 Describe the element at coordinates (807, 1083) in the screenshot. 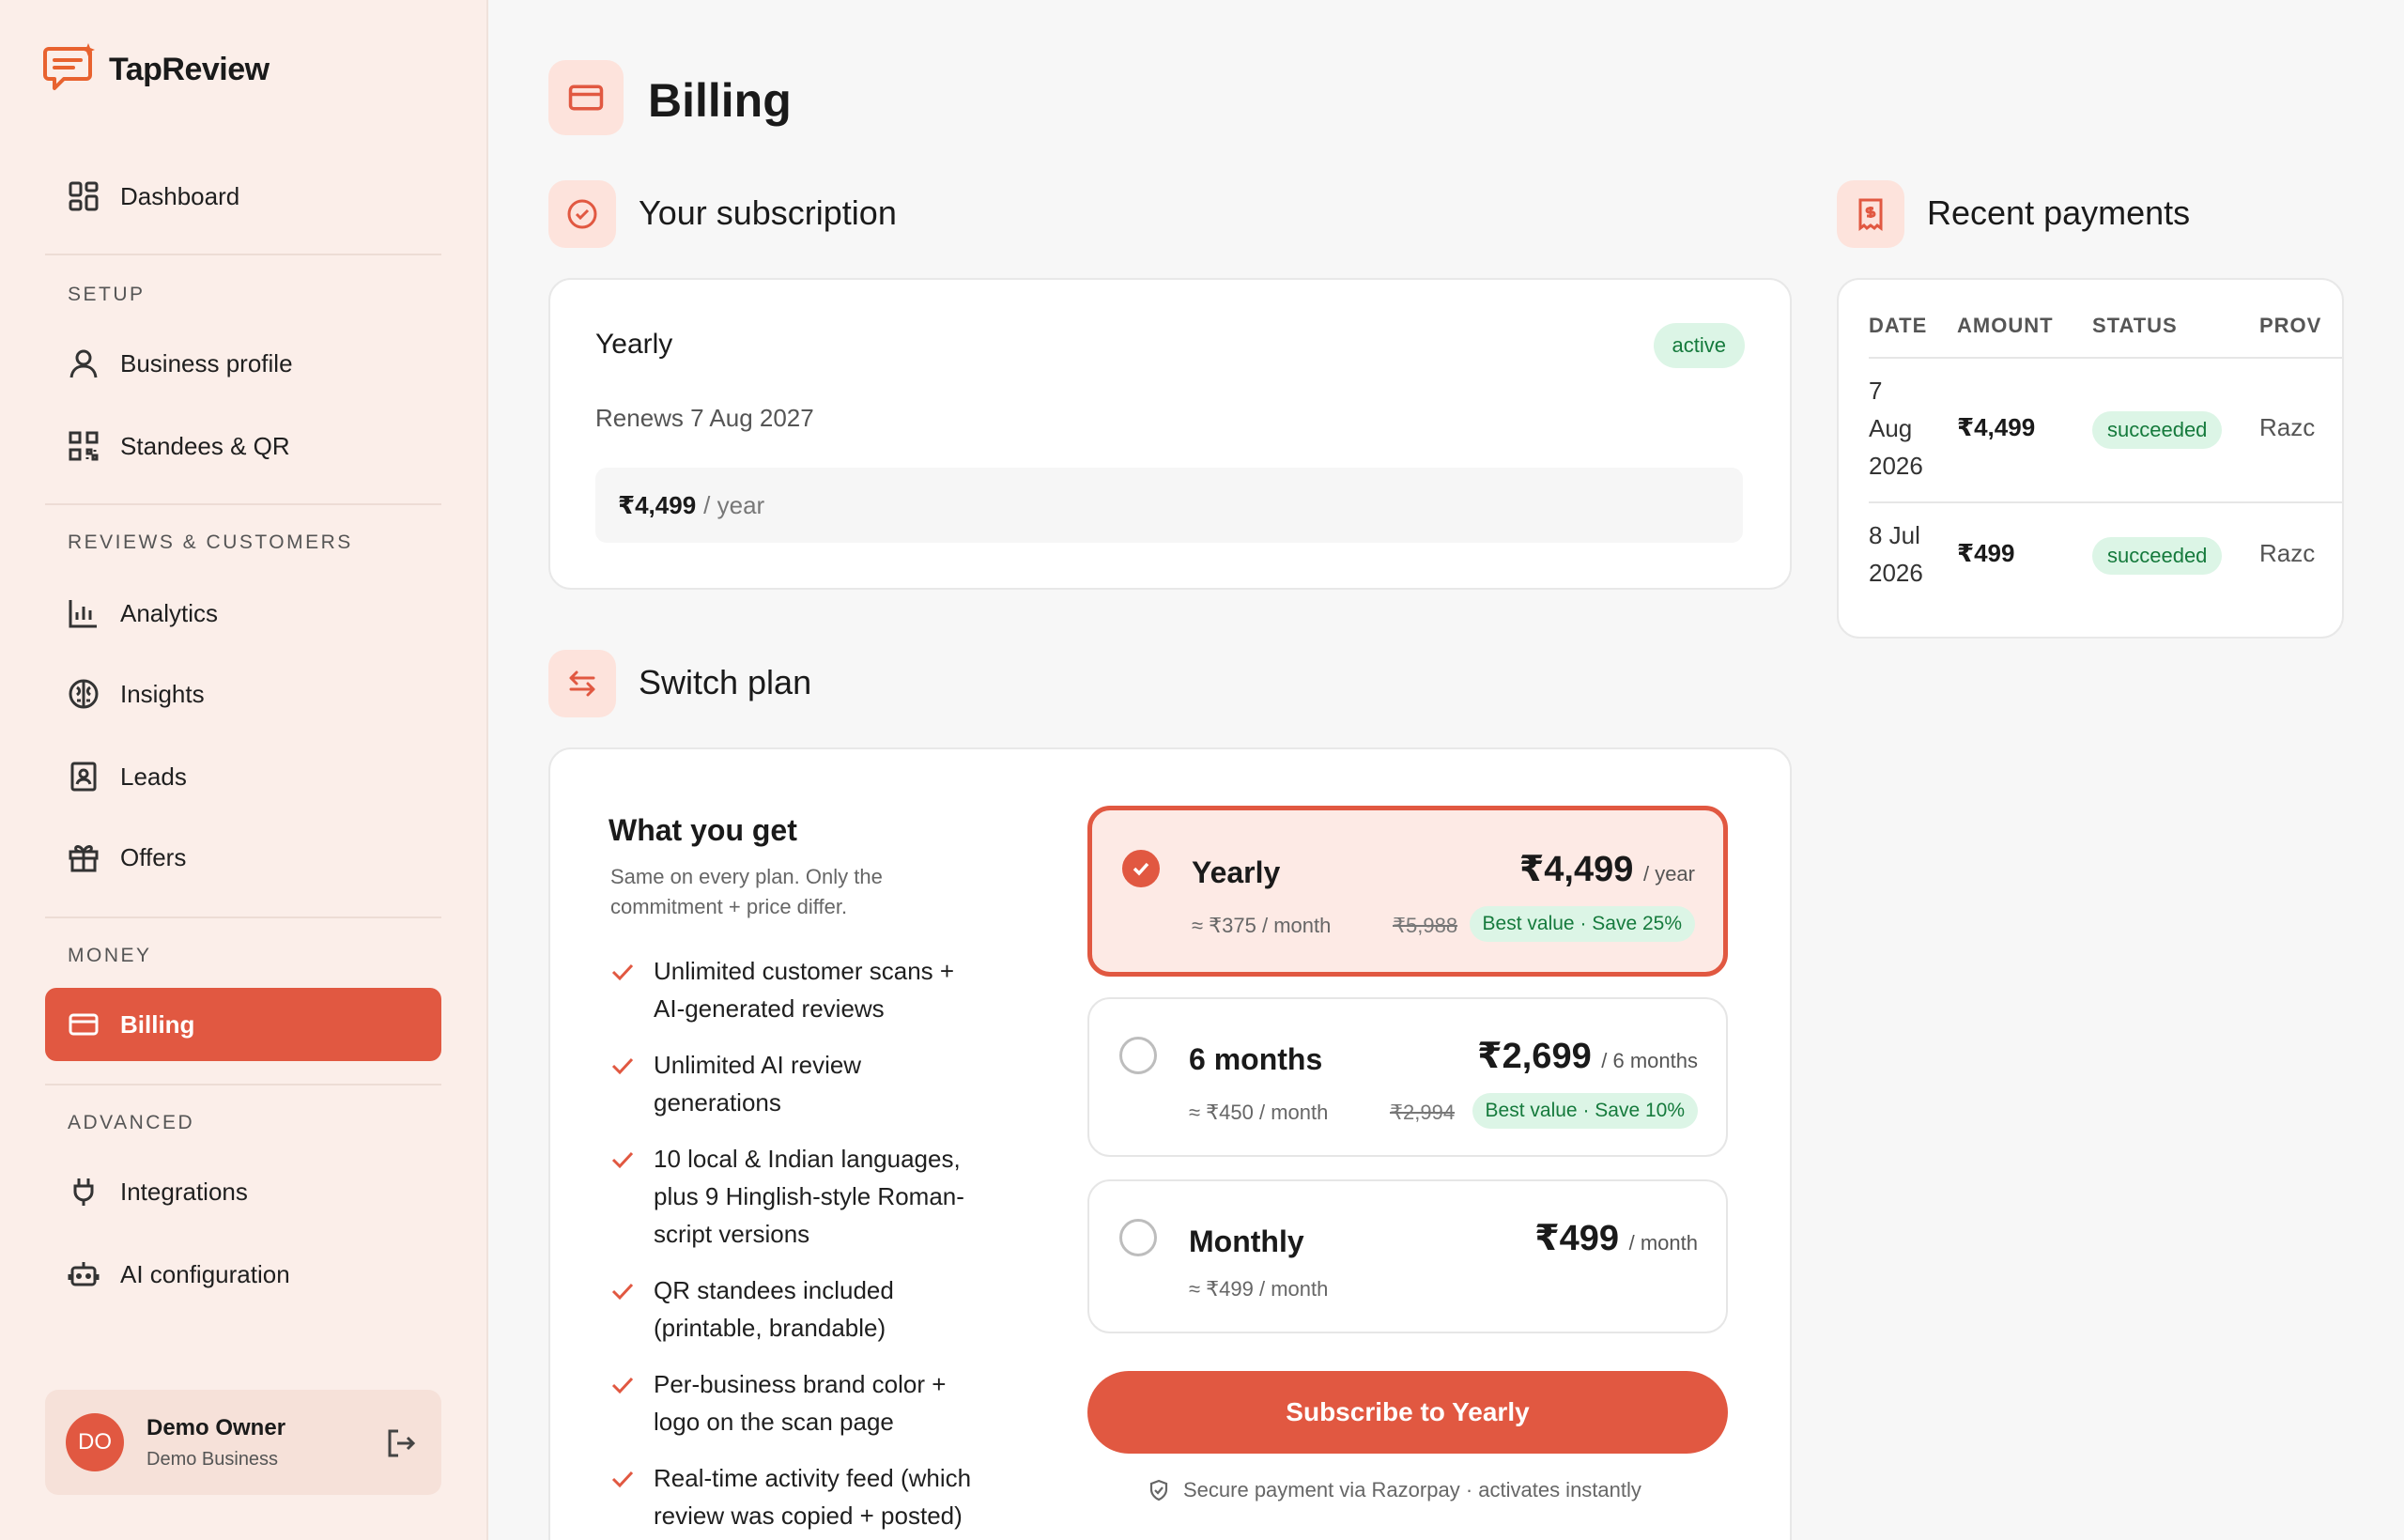

I see `feature-item: Unlimited AI review generations` at that location.